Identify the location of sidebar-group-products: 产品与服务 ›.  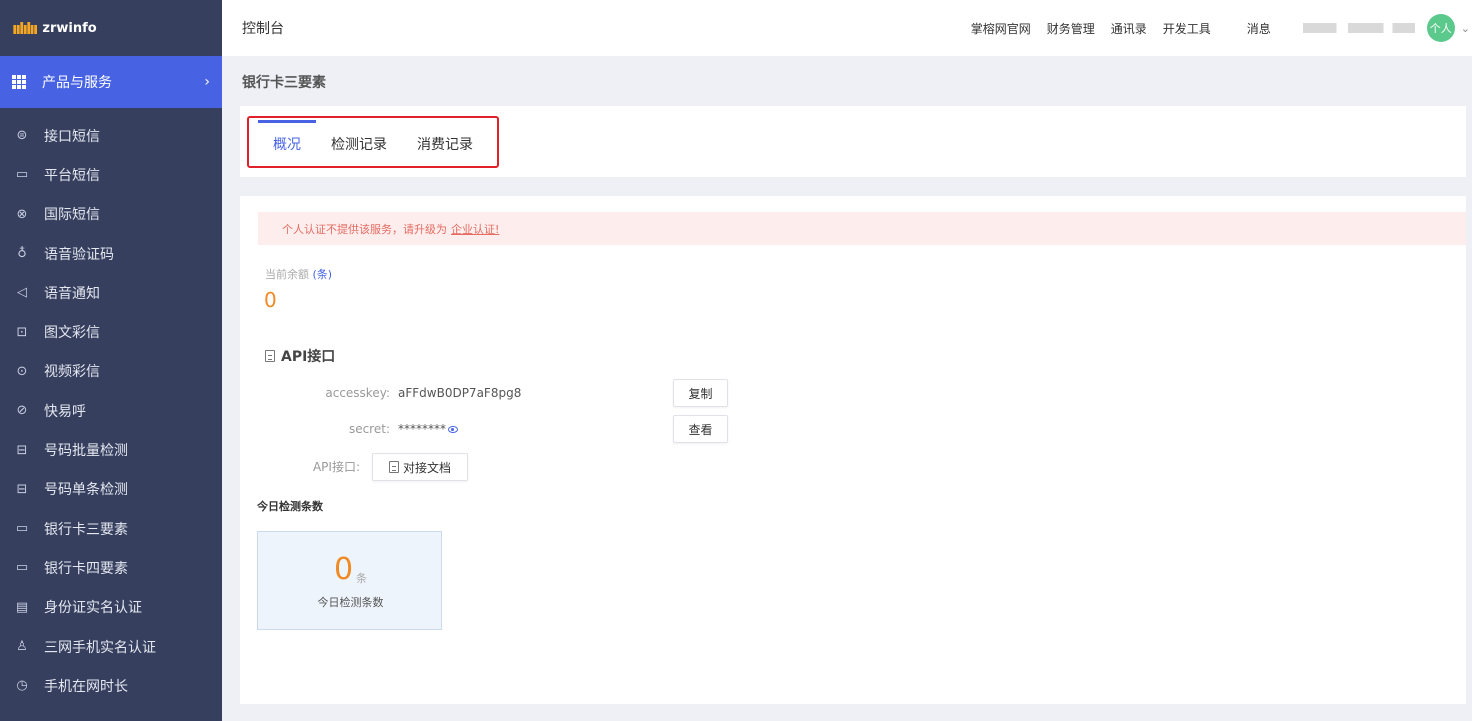
(111, 82).